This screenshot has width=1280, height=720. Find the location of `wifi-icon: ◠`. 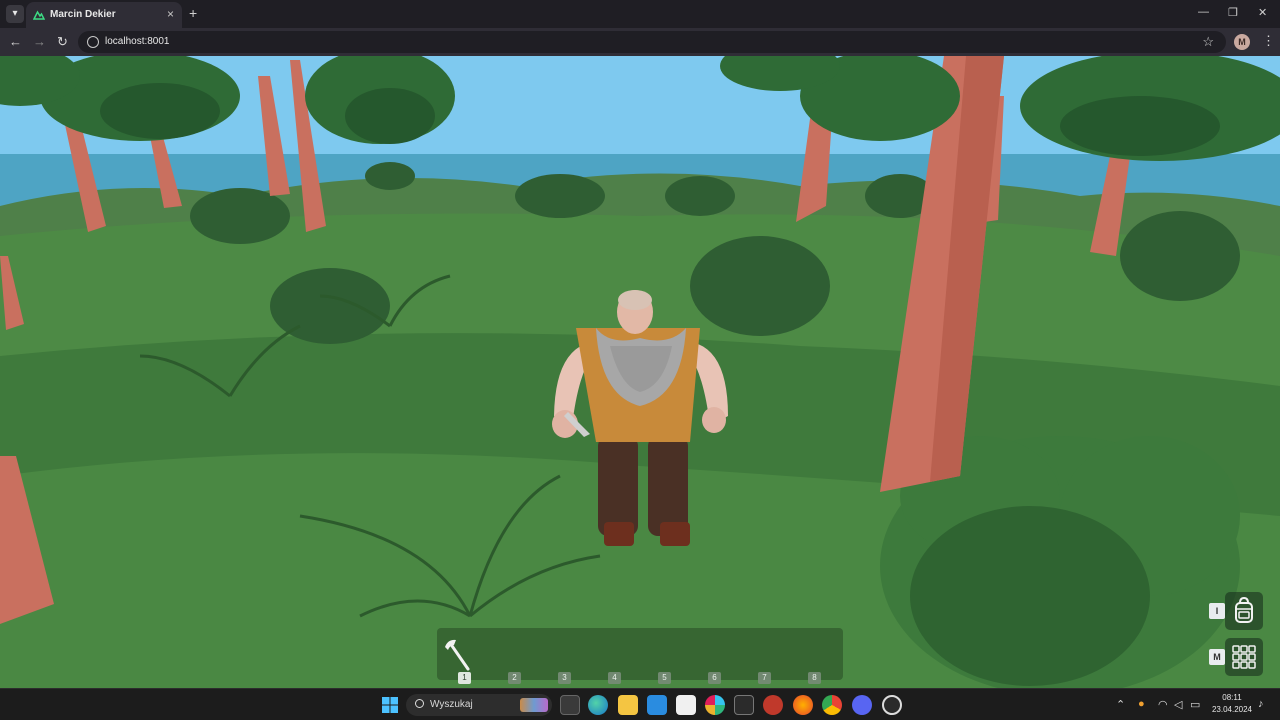

wifi-icon: ◠ is located at coordinates (1163, 704).